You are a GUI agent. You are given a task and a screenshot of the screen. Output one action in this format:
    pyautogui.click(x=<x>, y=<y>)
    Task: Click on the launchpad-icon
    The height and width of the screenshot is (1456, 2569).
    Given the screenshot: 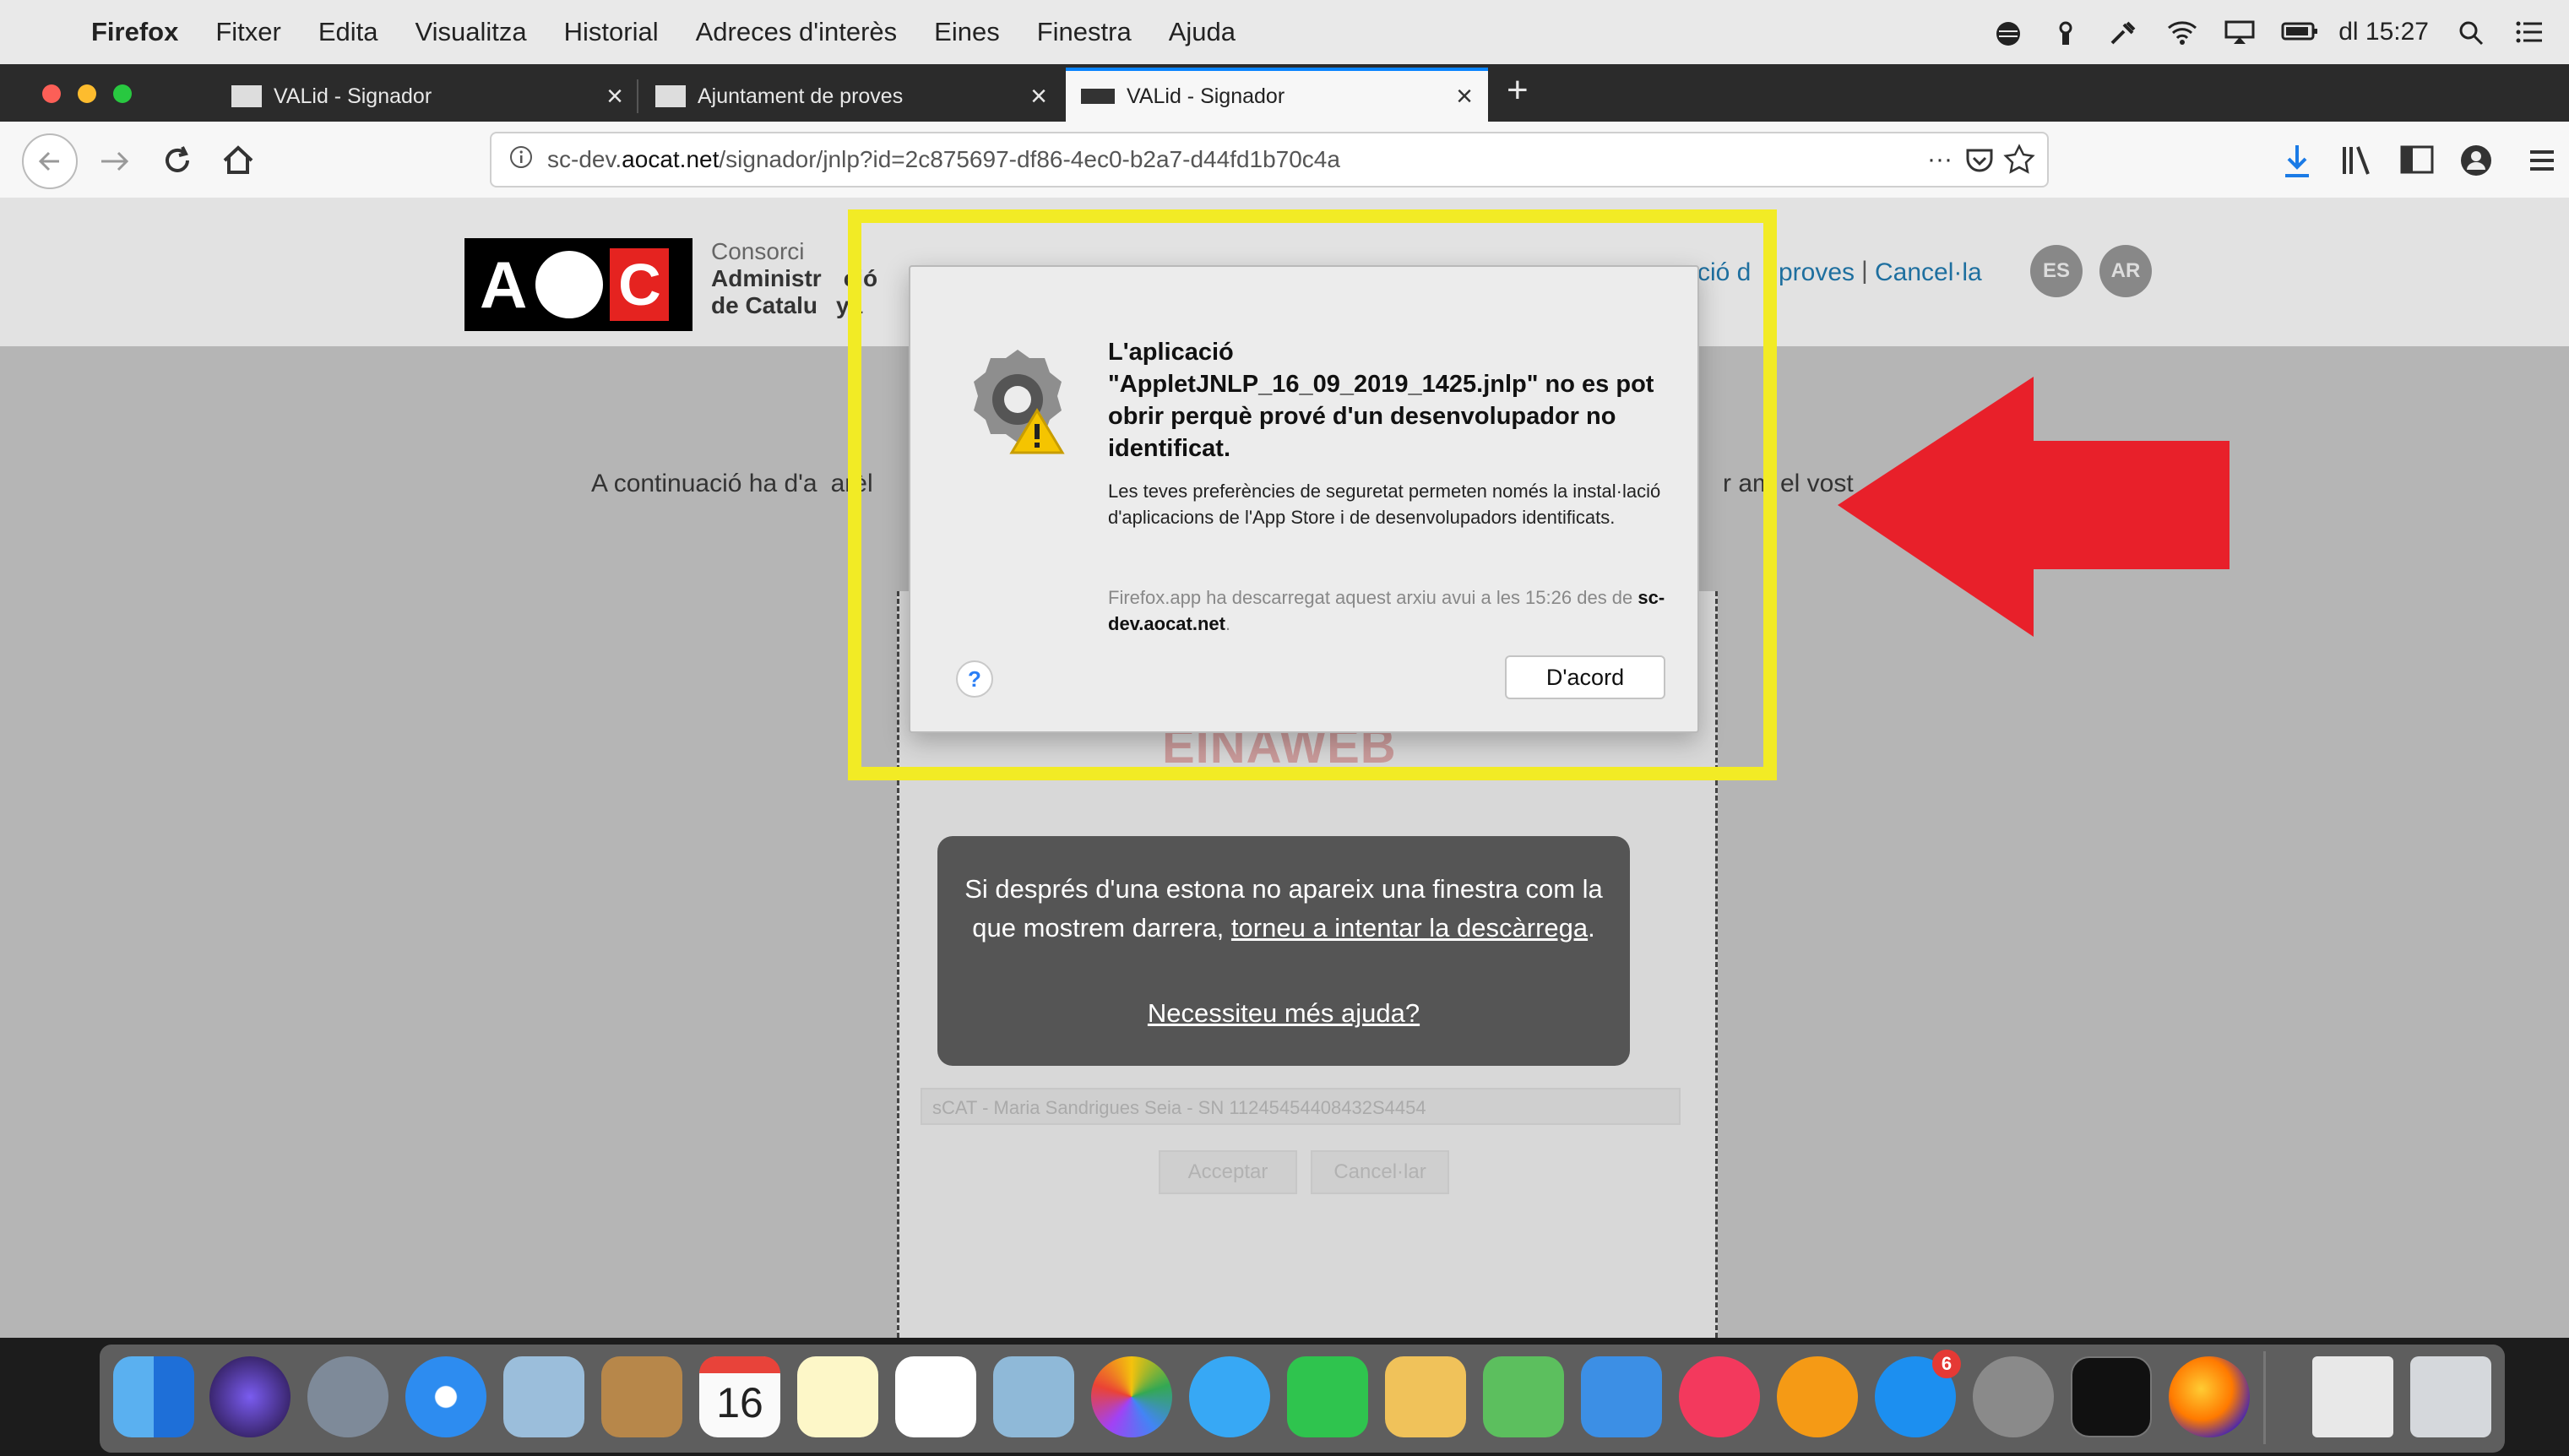 What is the action you would take?
    pyautogui.click(x=347, y=1396)
    